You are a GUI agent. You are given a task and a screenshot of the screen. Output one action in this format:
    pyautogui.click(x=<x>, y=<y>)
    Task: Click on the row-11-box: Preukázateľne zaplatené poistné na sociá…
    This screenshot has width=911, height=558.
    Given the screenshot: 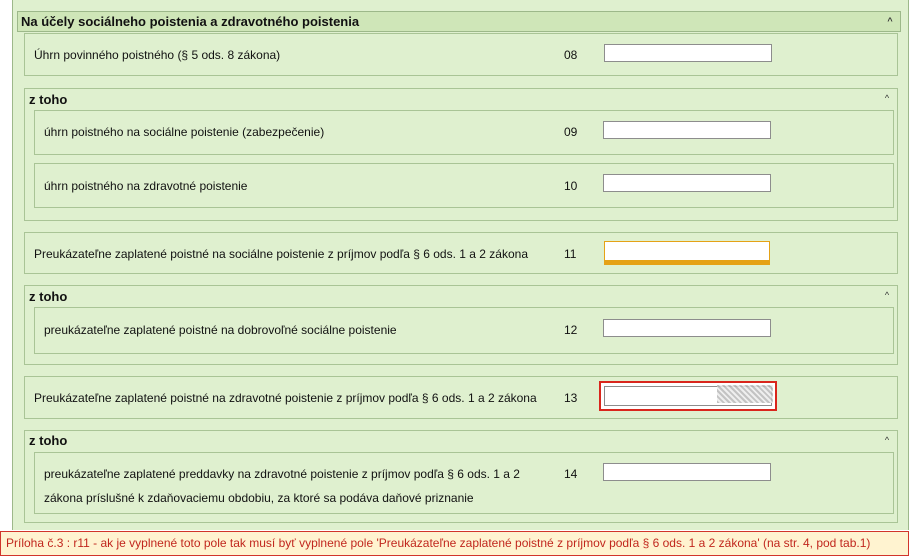 What is the action you would take?
    pyautogui.click(x=461, y=253)
    